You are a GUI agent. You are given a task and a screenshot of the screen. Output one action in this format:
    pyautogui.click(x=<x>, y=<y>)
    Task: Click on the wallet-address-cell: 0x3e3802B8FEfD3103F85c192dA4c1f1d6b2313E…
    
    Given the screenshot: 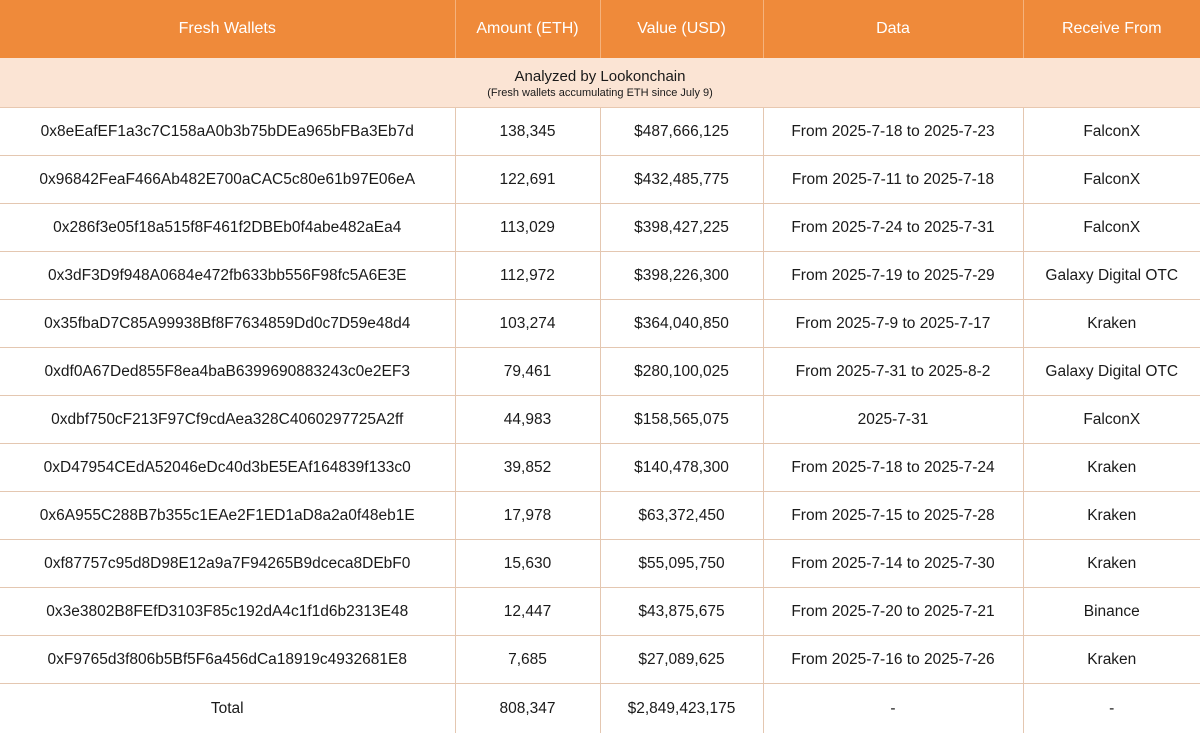 What is the action you would take?
    pyautogui.click(x=228, y=611)
    